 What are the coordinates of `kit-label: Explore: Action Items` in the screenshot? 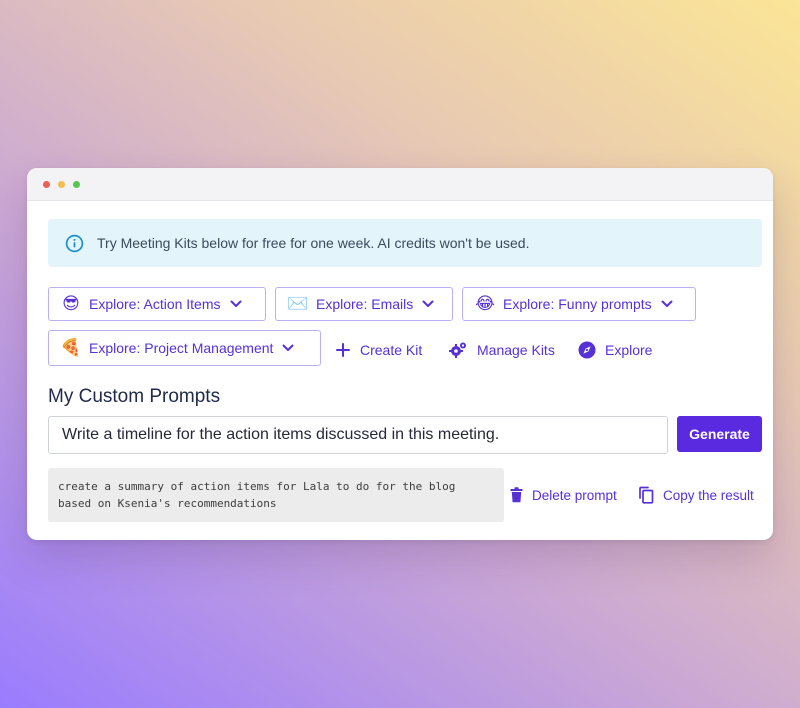 It's located at (155, 304).